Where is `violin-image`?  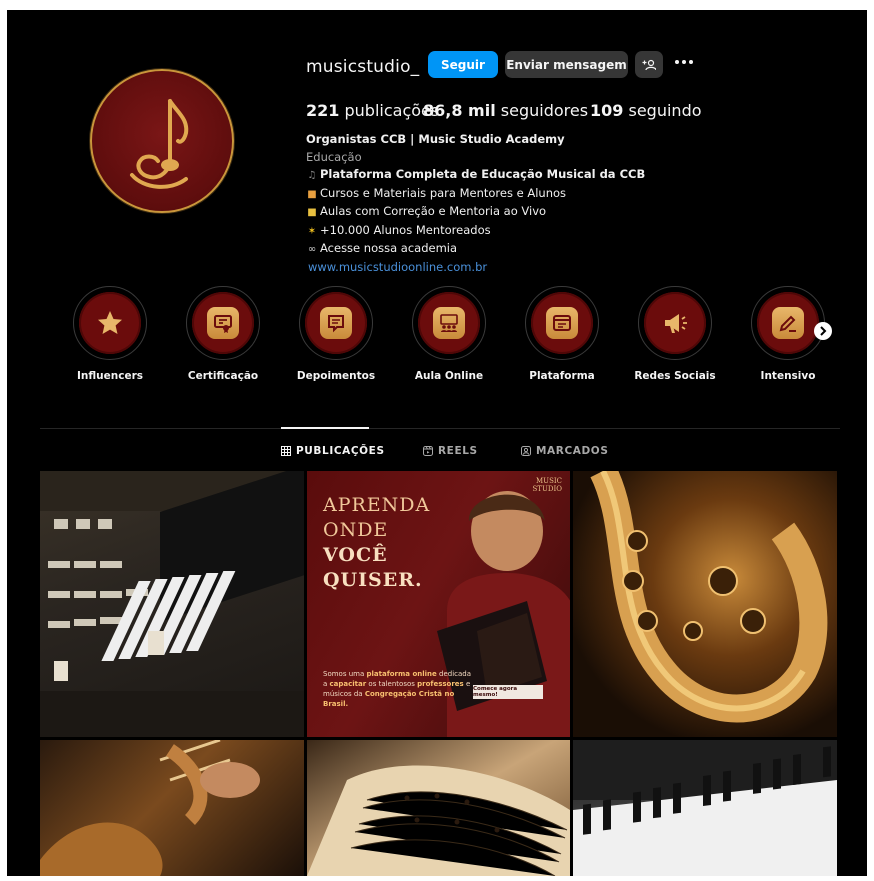
violin-image is located at coordinates (150, 808).